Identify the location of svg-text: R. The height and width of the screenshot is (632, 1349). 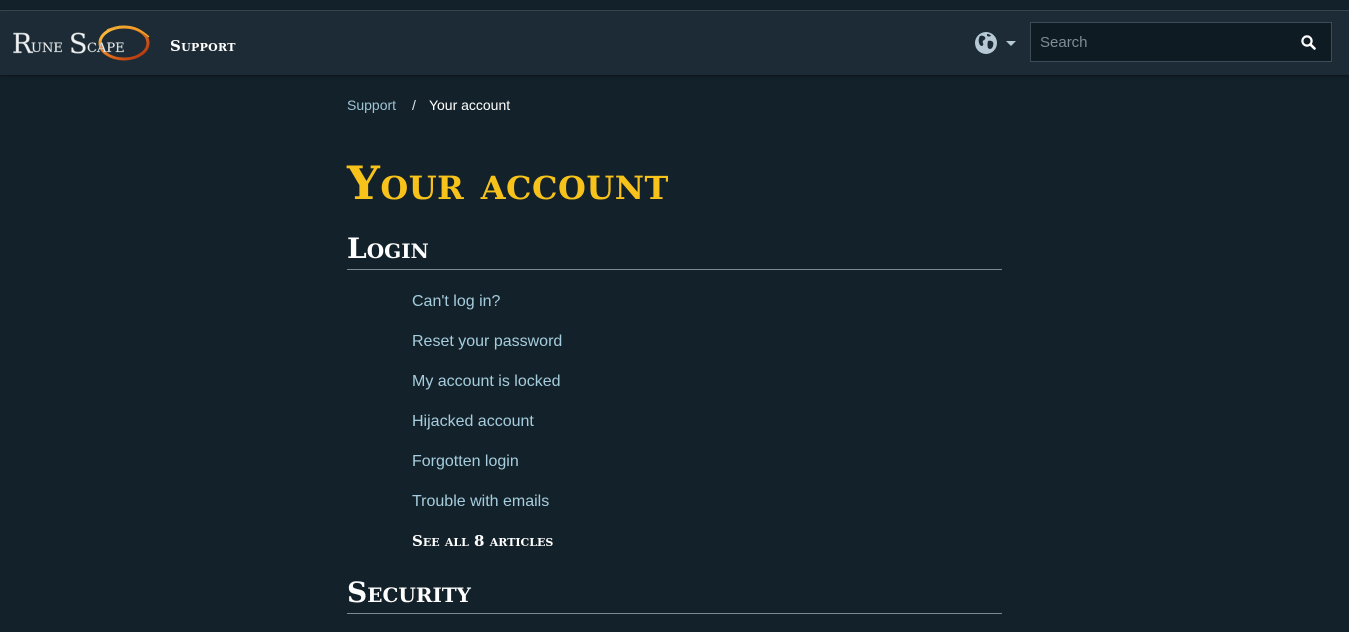
(22, 44).